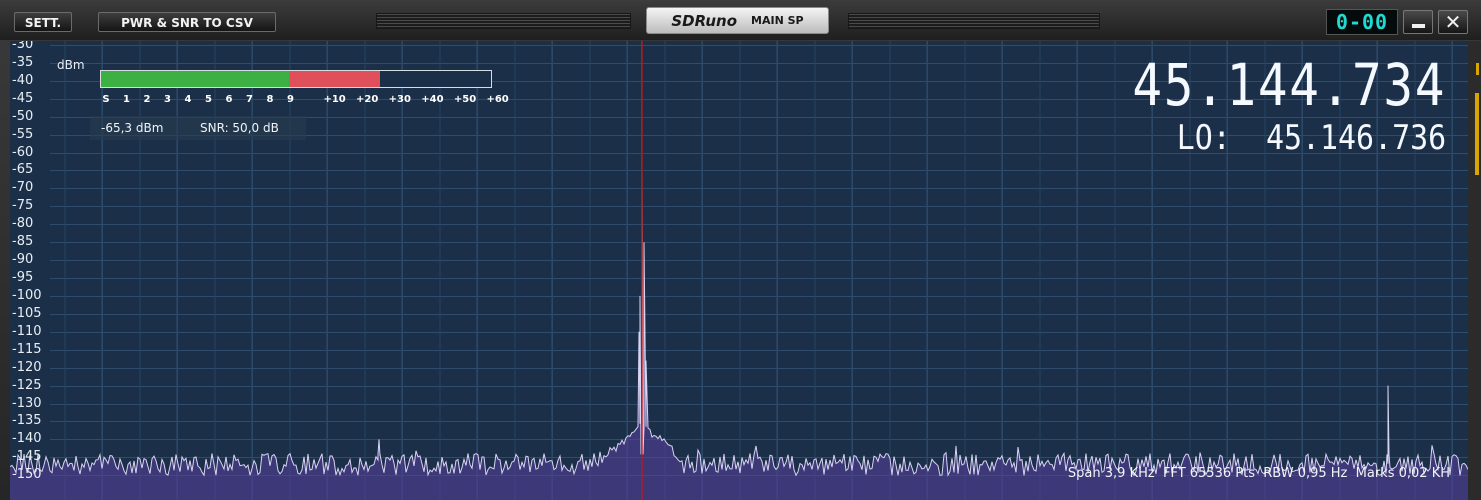  I want to click on y-tick-label: -35, so click(23, 62).